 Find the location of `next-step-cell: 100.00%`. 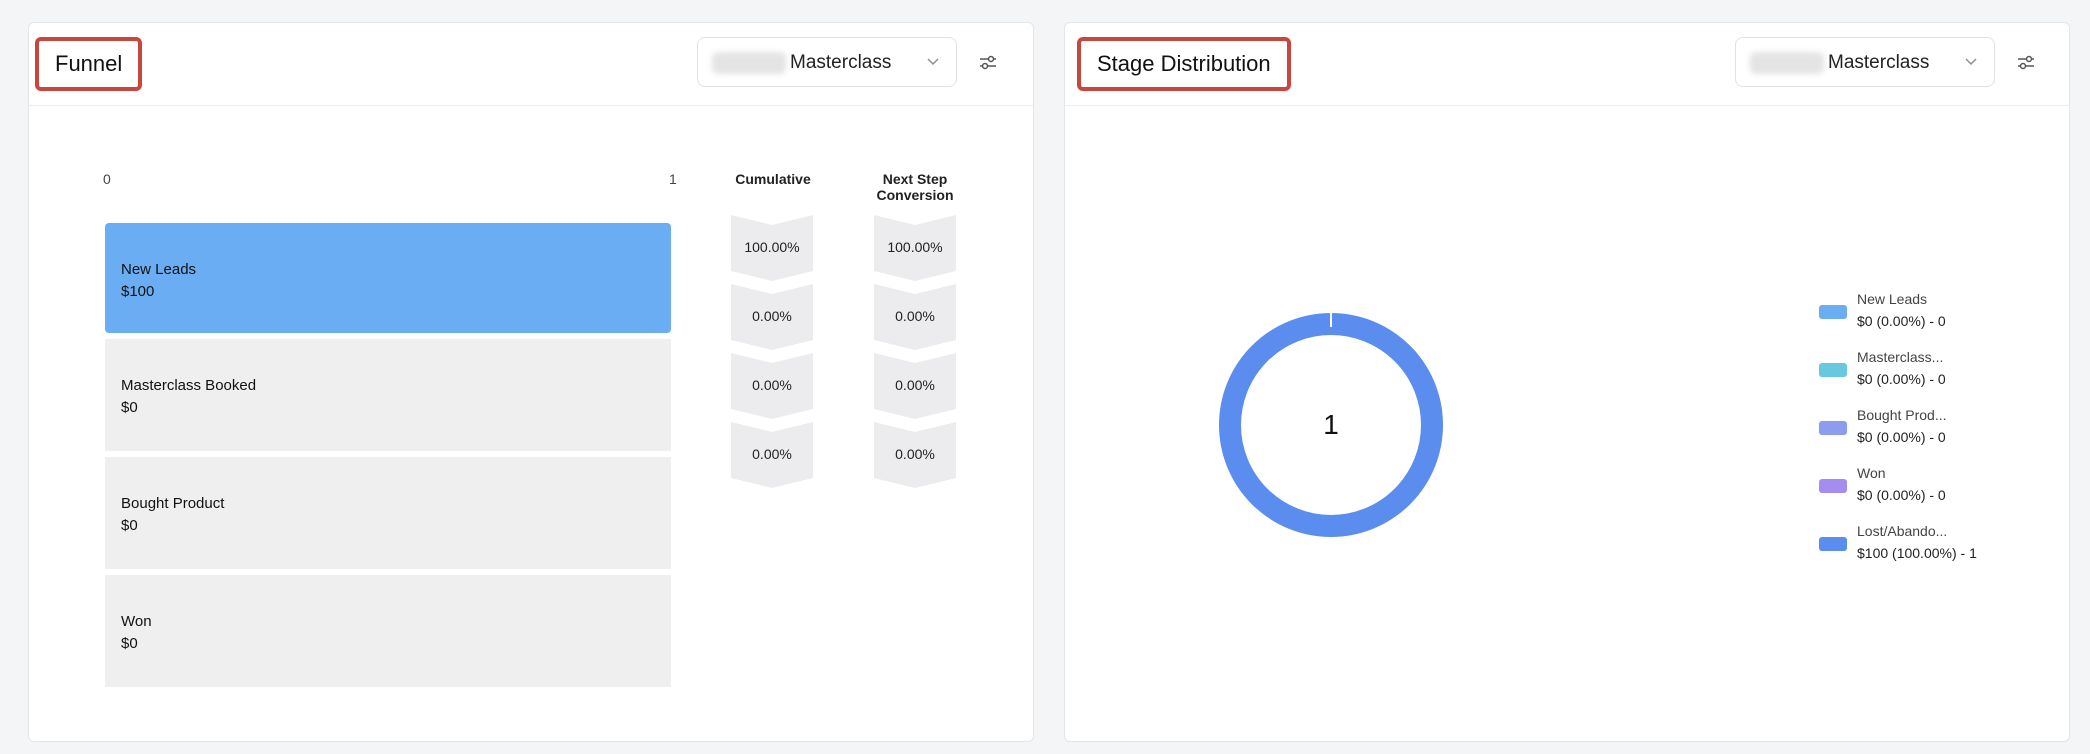

next-step-cell: 100.00% is located at coordinates (915, 248).